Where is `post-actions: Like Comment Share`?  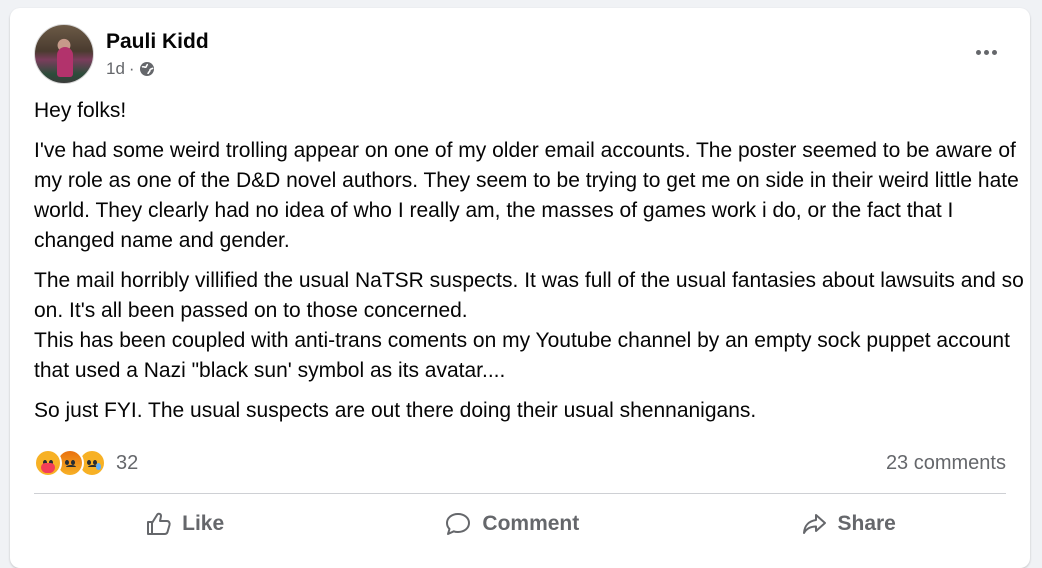
post-actions: Like Comment Share is located at coordinates (520, 524).